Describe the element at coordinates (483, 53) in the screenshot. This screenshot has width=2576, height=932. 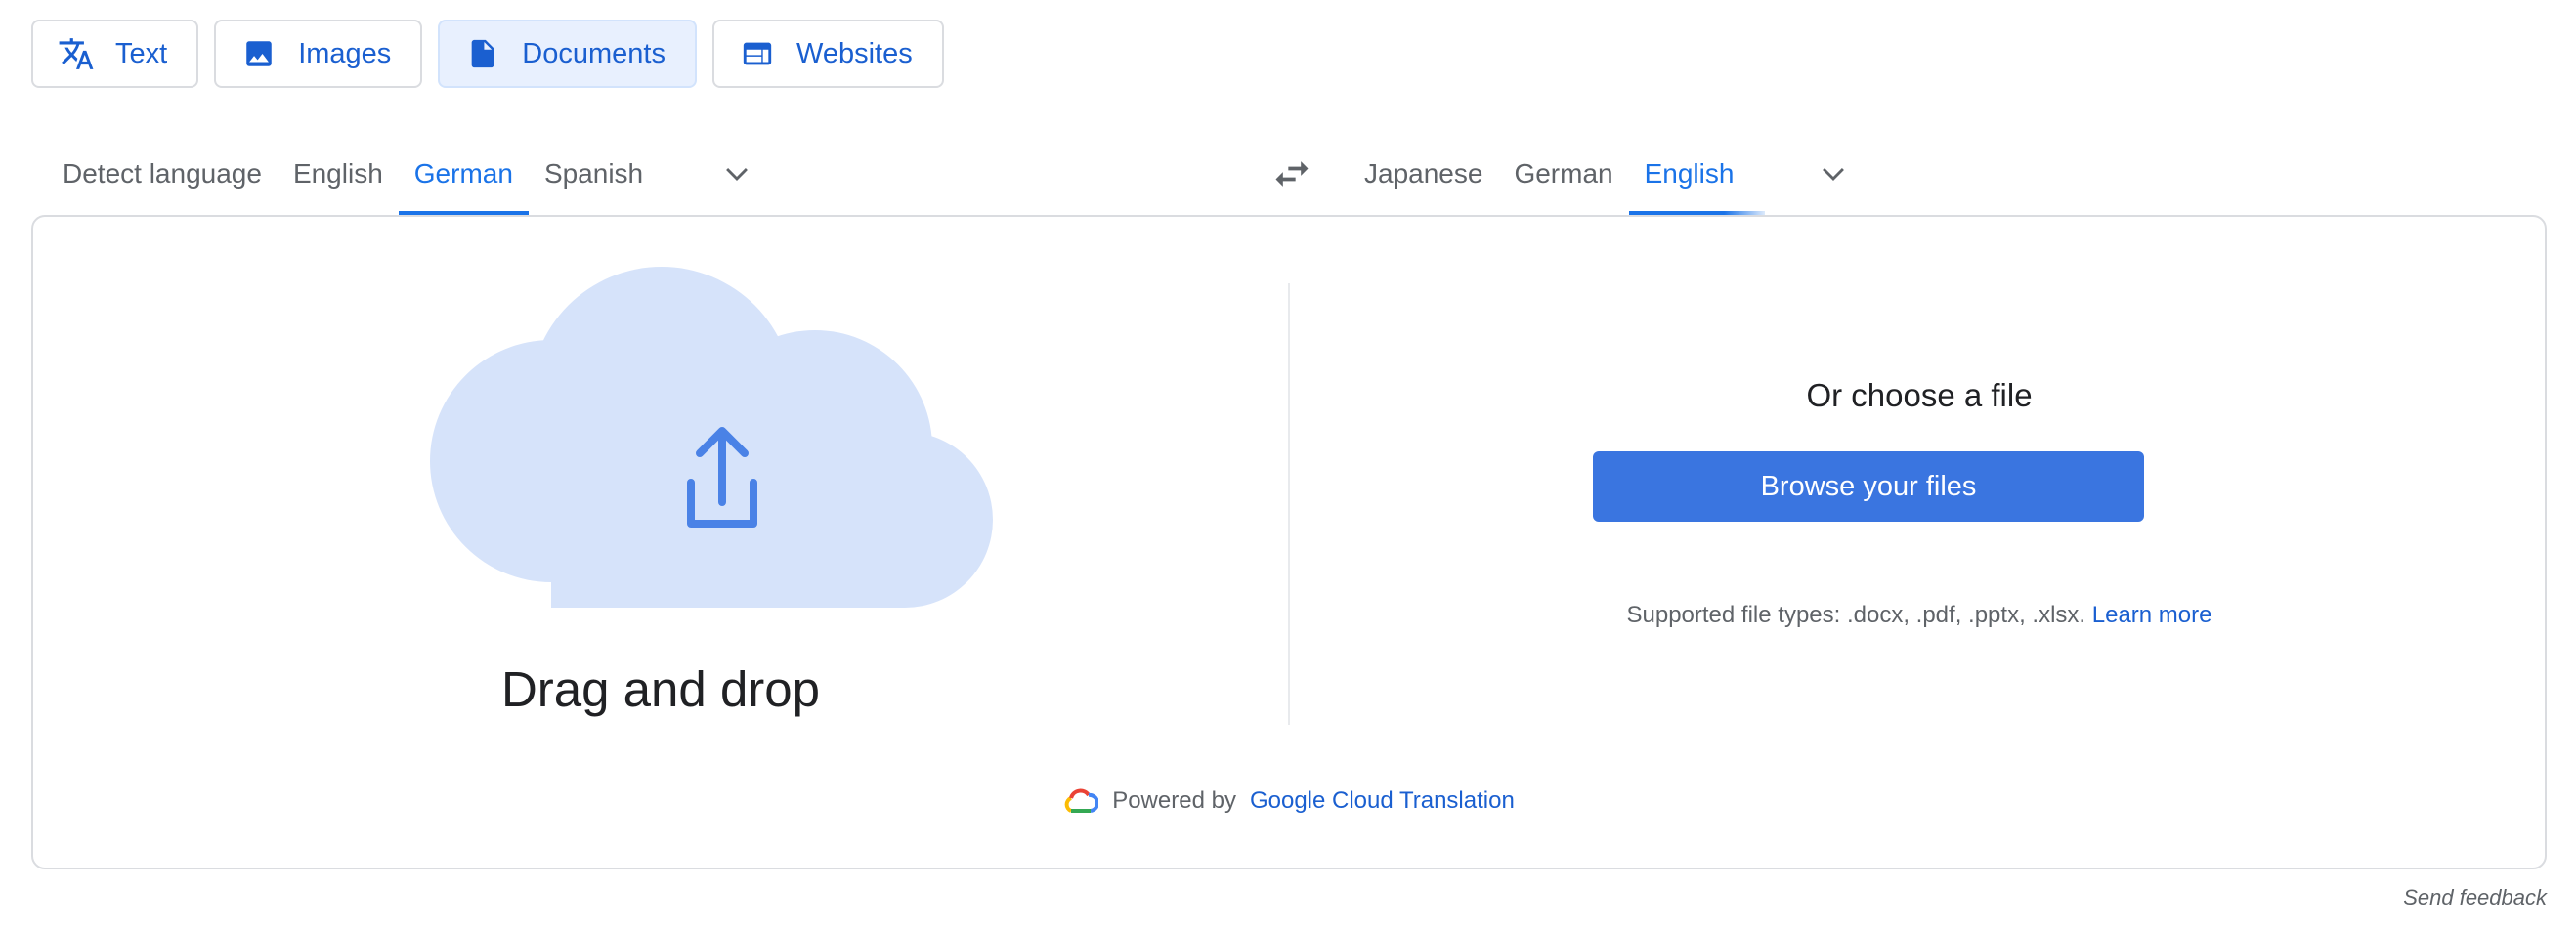
I see `document-icon` at that location.